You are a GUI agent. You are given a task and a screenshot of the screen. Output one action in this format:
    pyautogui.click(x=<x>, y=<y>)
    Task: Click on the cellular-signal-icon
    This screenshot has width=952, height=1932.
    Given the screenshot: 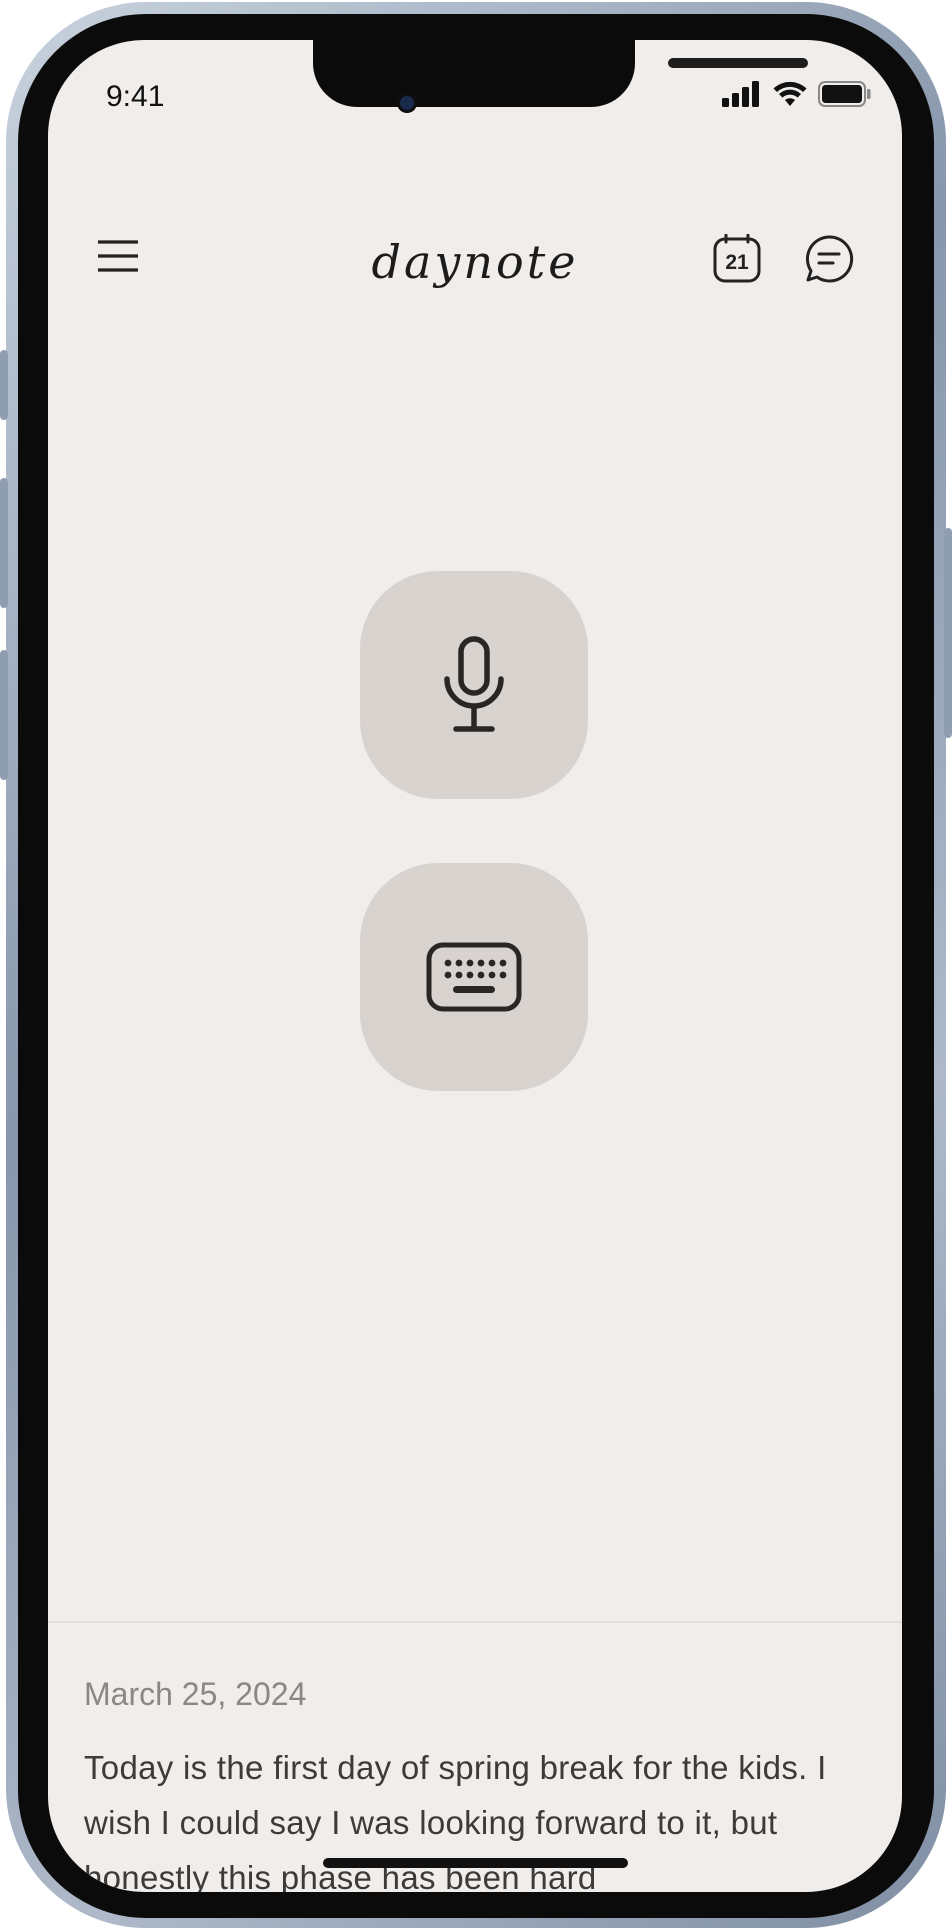 What is the action you would take?
    pyautogui.click(x=740, y=94)
    